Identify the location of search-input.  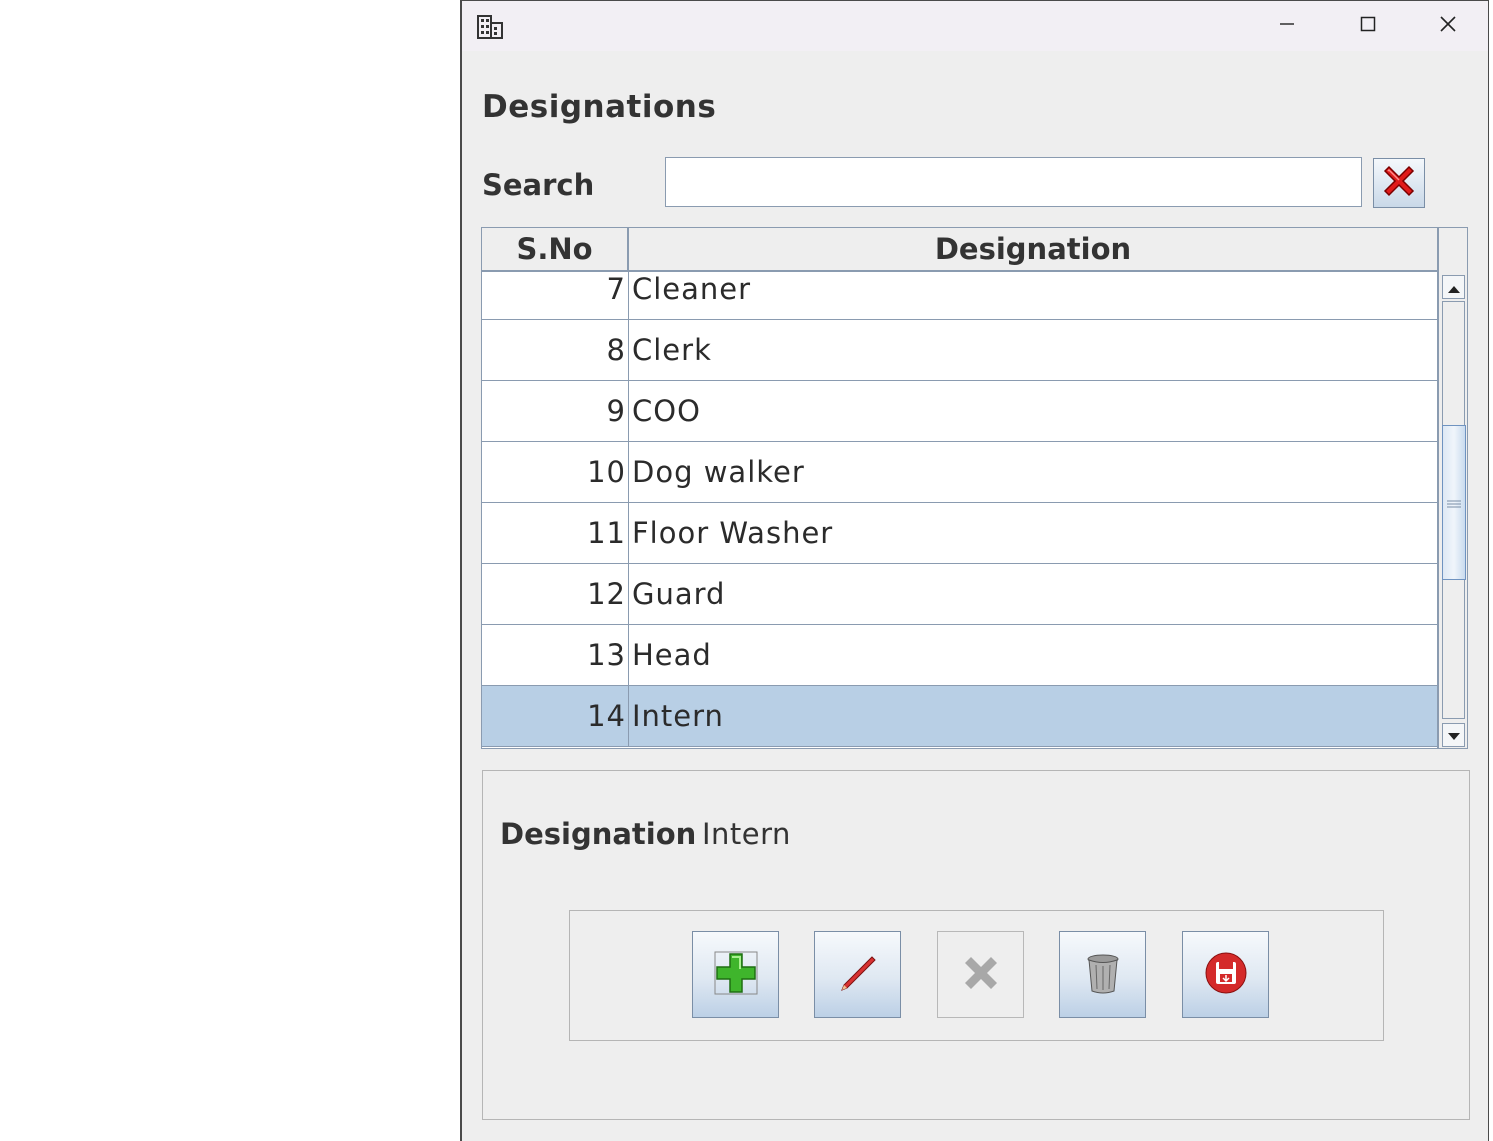
(1013, 182).